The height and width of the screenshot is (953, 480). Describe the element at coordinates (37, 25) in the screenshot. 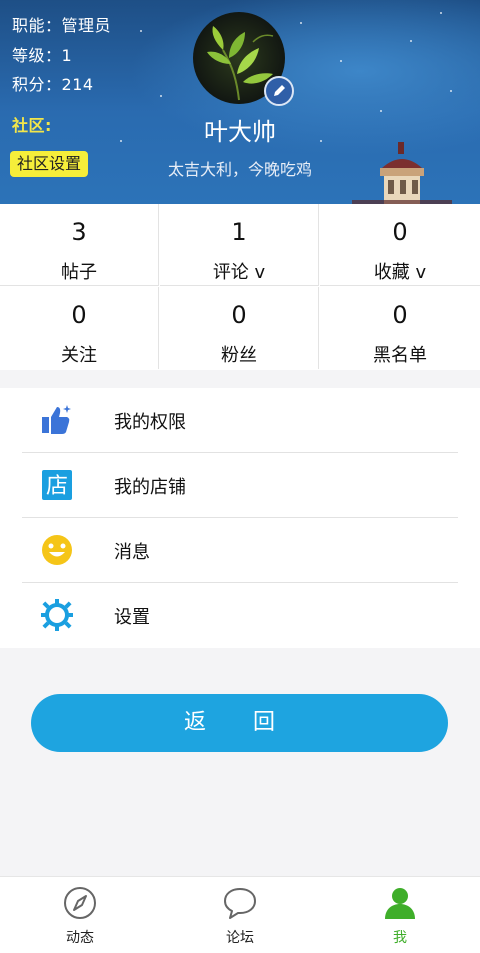

I see `role-label: 职能：` at that location.